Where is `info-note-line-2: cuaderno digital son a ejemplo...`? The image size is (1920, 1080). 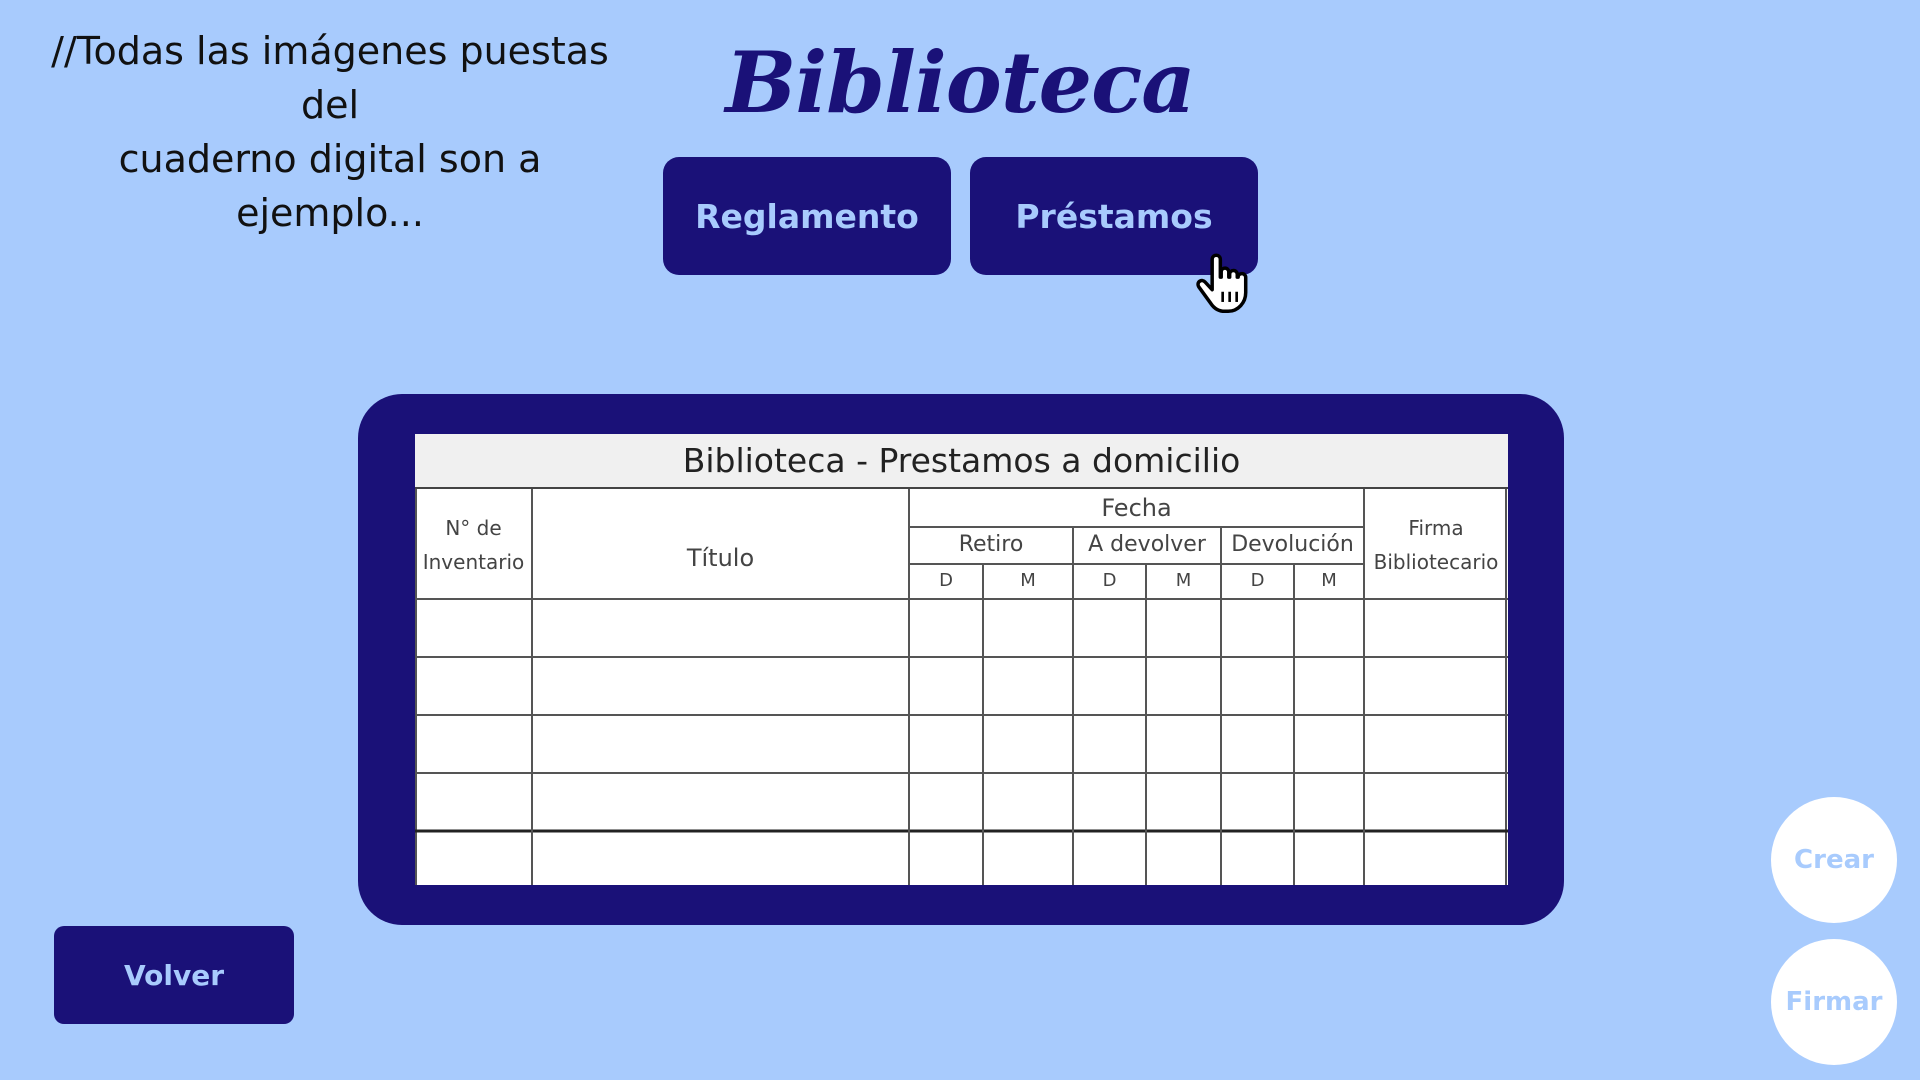 info-note-line-2: cuaderno digital son a ejemplo... is located at coordinates (330, 186).